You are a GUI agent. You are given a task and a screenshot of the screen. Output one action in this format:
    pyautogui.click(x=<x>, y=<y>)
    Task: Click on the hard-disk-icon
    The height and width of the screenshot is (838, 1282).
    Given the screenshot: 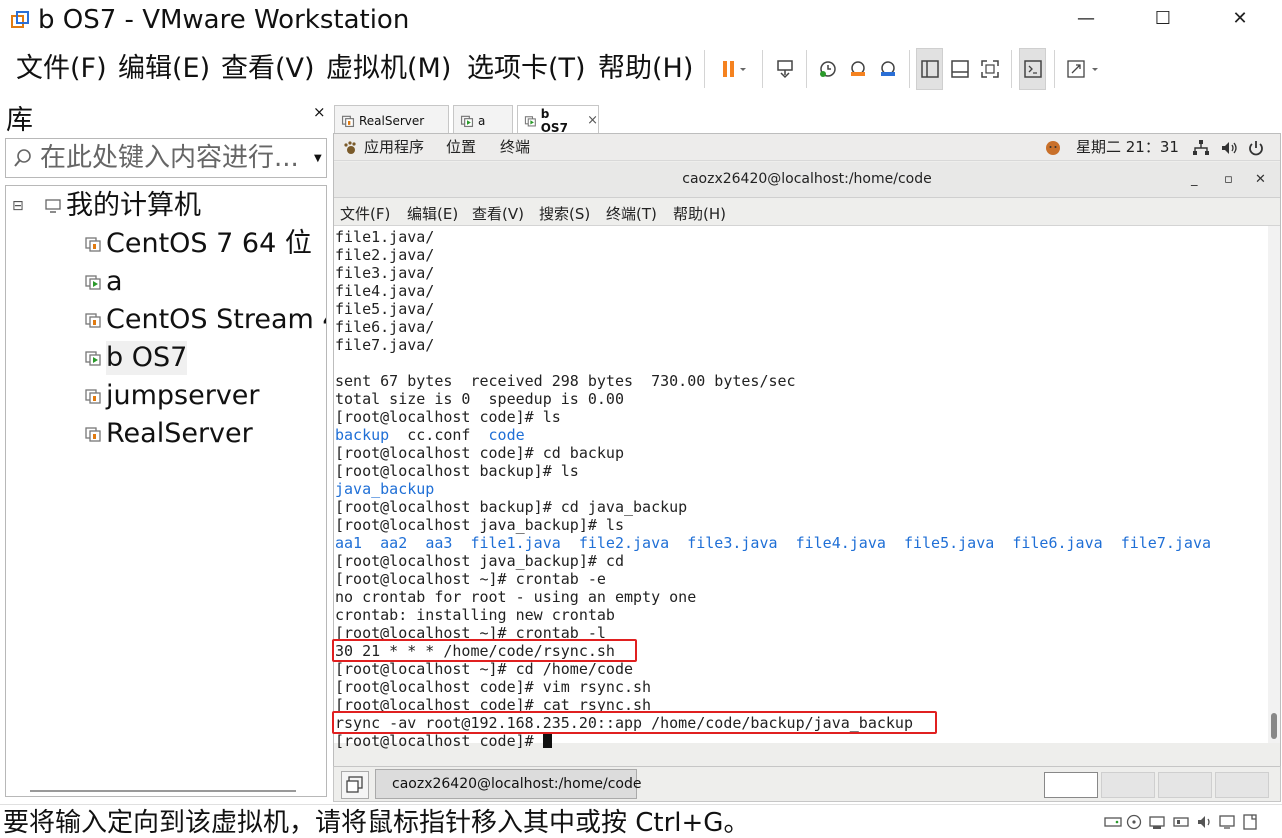 What is the action you would take?
    pyautogui.click(x=1113, y=822)
    